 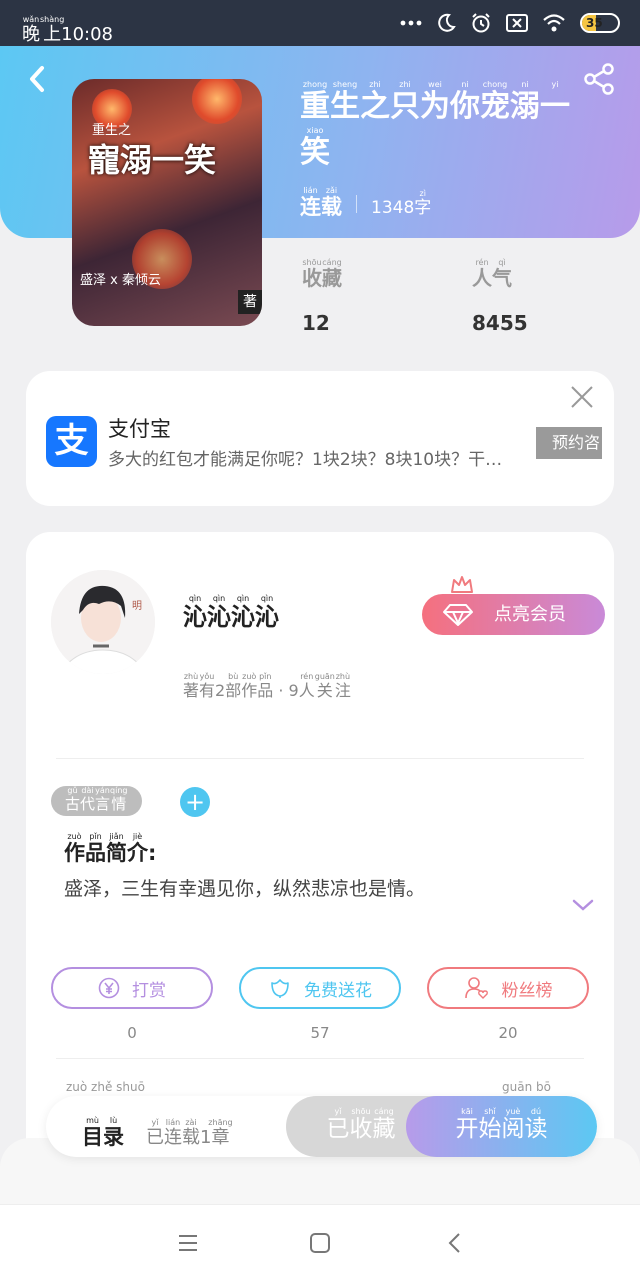 I want to click on battery-icon: 35, so click(x=600, y=23).